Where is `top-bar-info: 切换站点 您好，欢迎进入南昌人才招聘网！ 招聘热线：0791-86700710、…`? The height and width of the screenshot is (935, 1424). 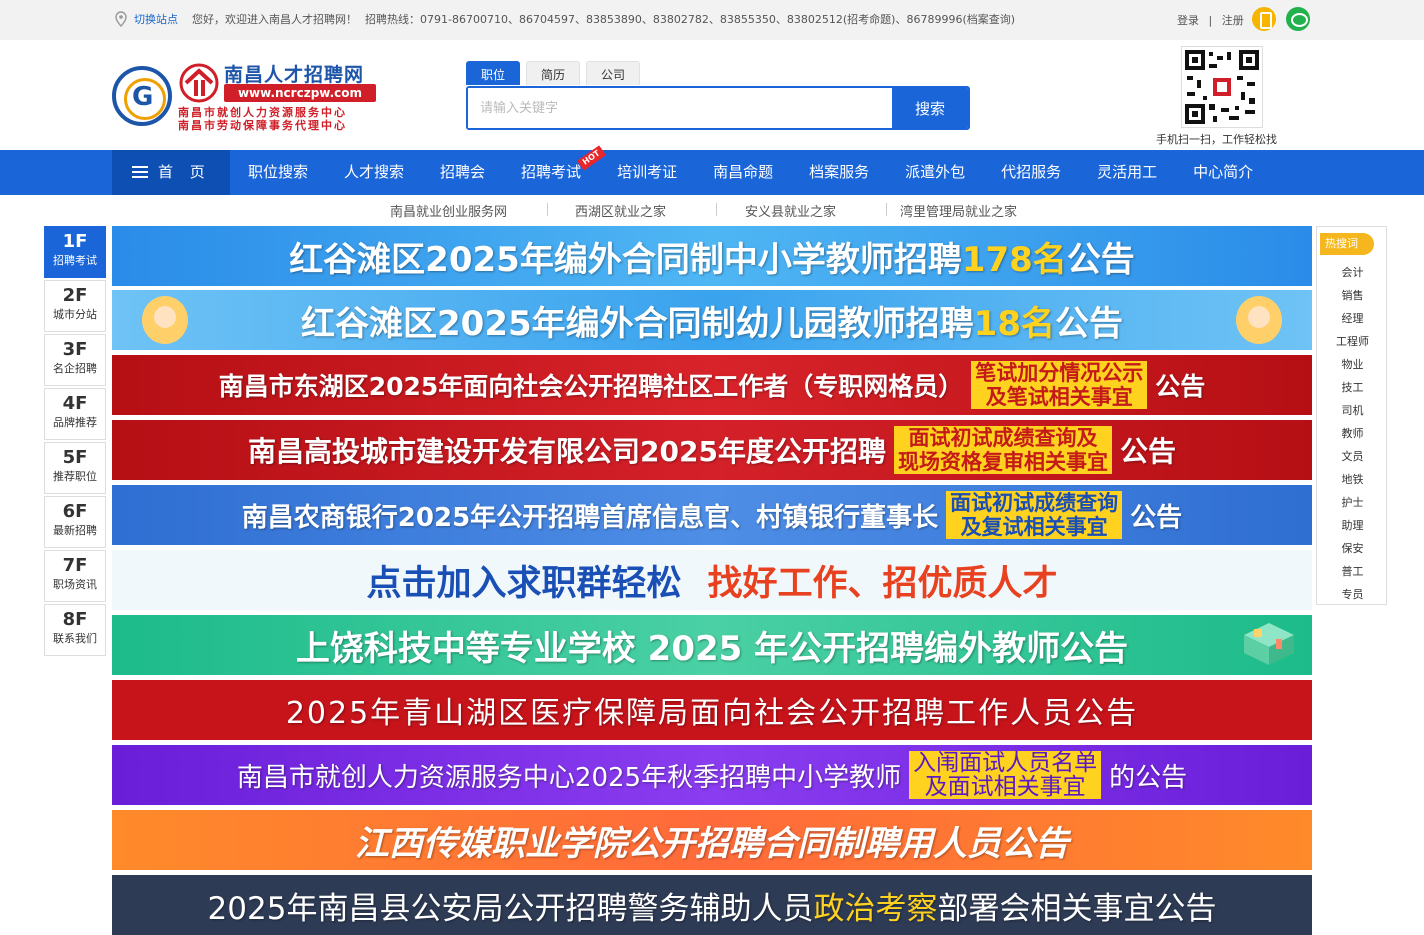 top-bar-info: 切换站点 您好，欢迎进入南昌人才招聘网！ 招聘热线：0791-86700710、… is located at coordinates (564, 19).